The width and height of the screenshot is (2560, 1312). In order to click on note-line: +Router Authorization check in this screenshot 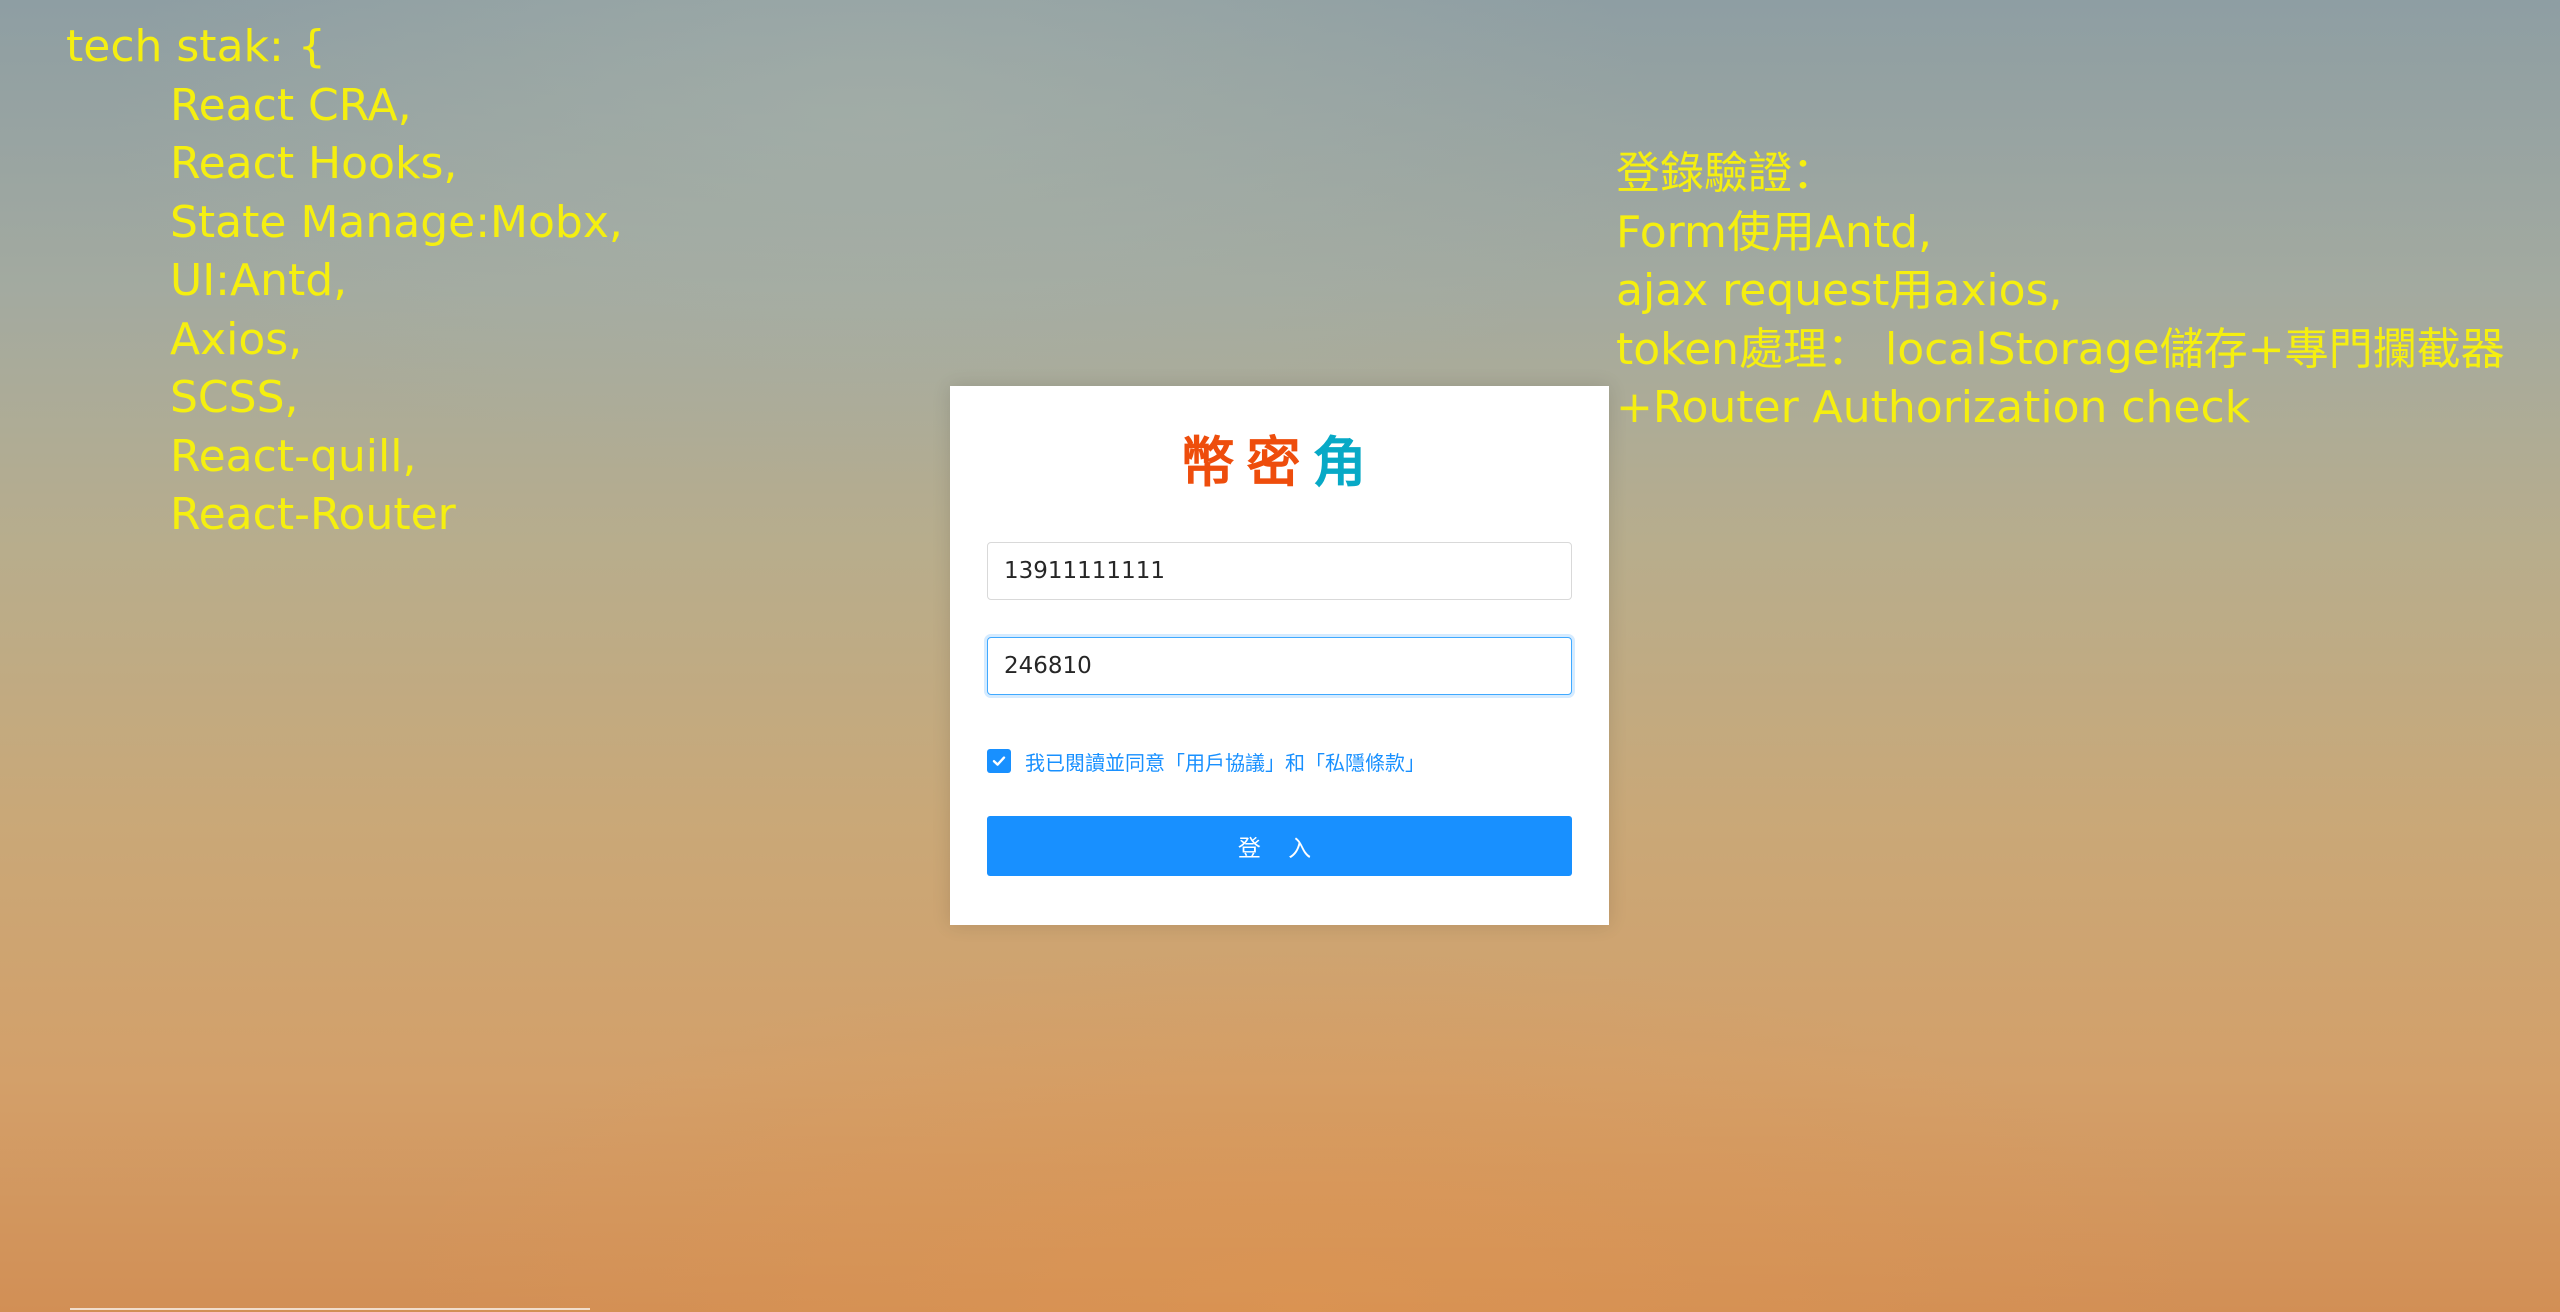, I will do `click(1933, 407)`.